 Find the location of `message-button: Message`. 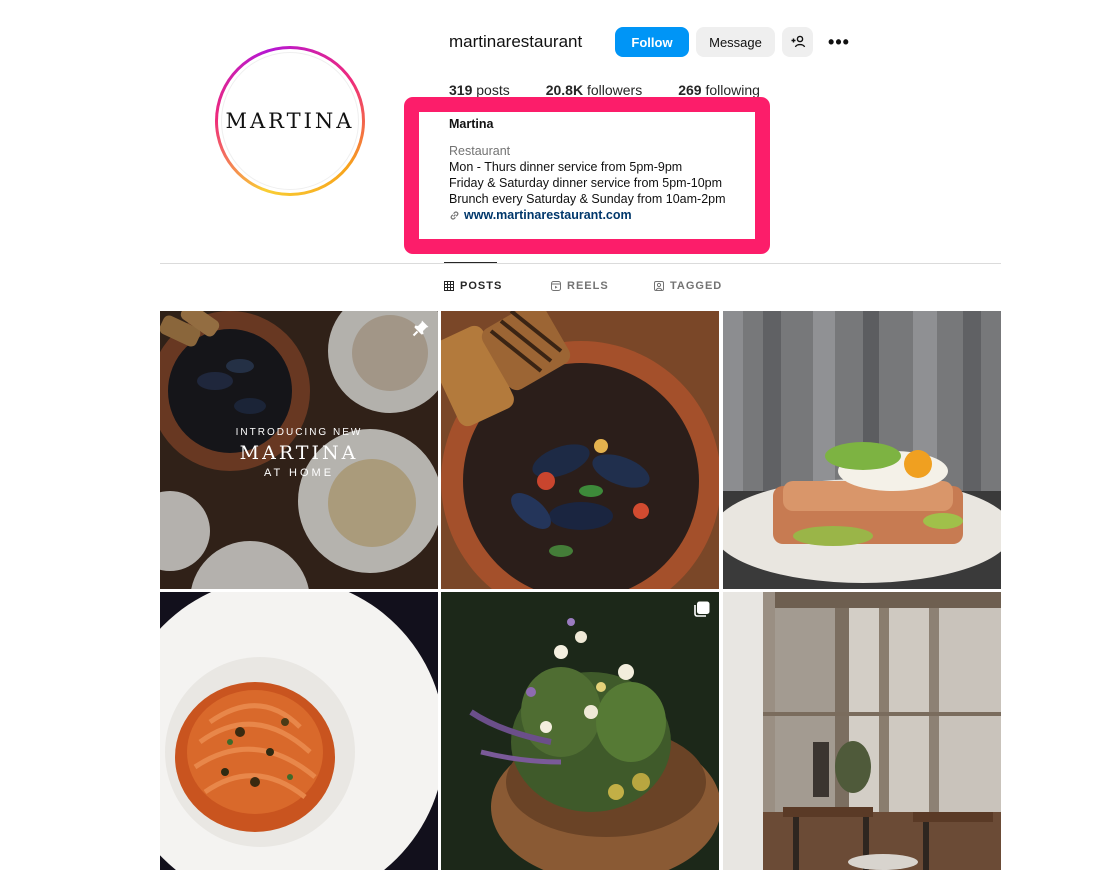

message-button: Message is located at coordinates (735, 42).